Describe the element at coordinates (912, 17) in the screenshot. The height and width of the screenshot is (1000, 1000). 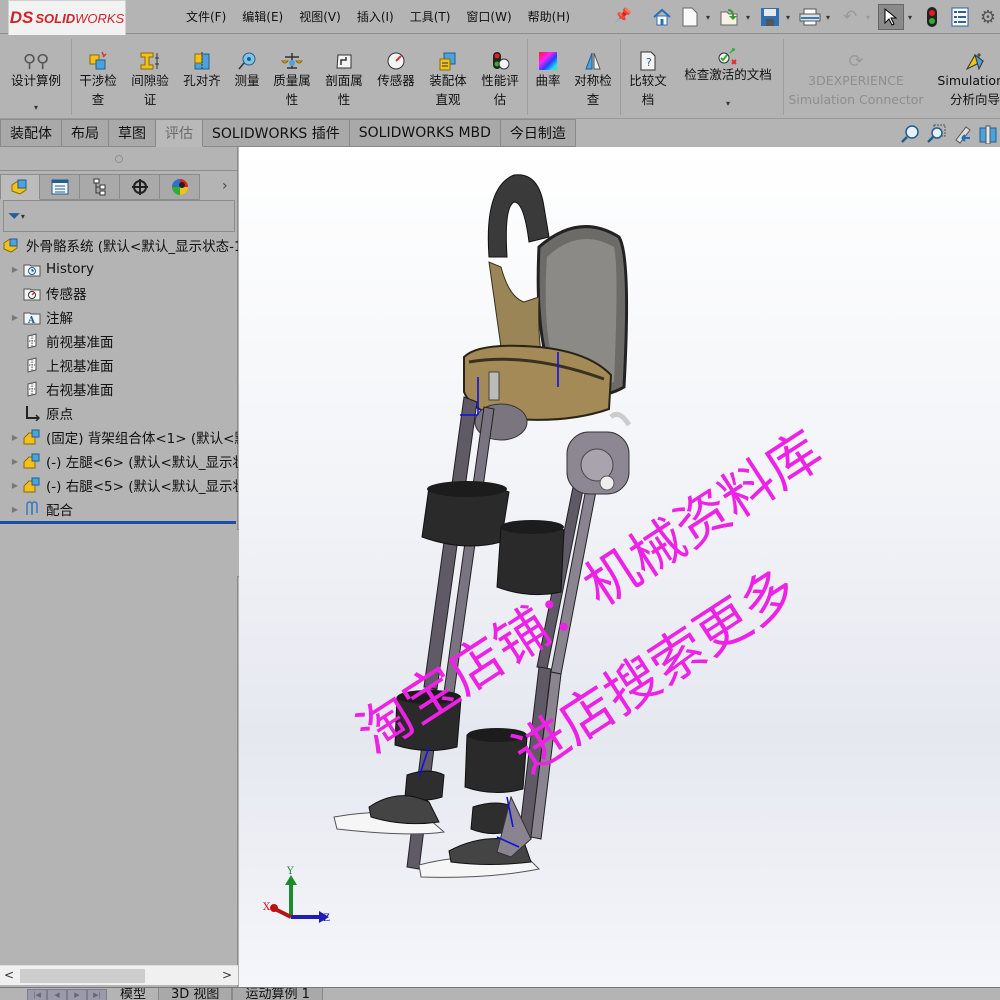
I see `select-dropdown-icon: ▾` at that location.